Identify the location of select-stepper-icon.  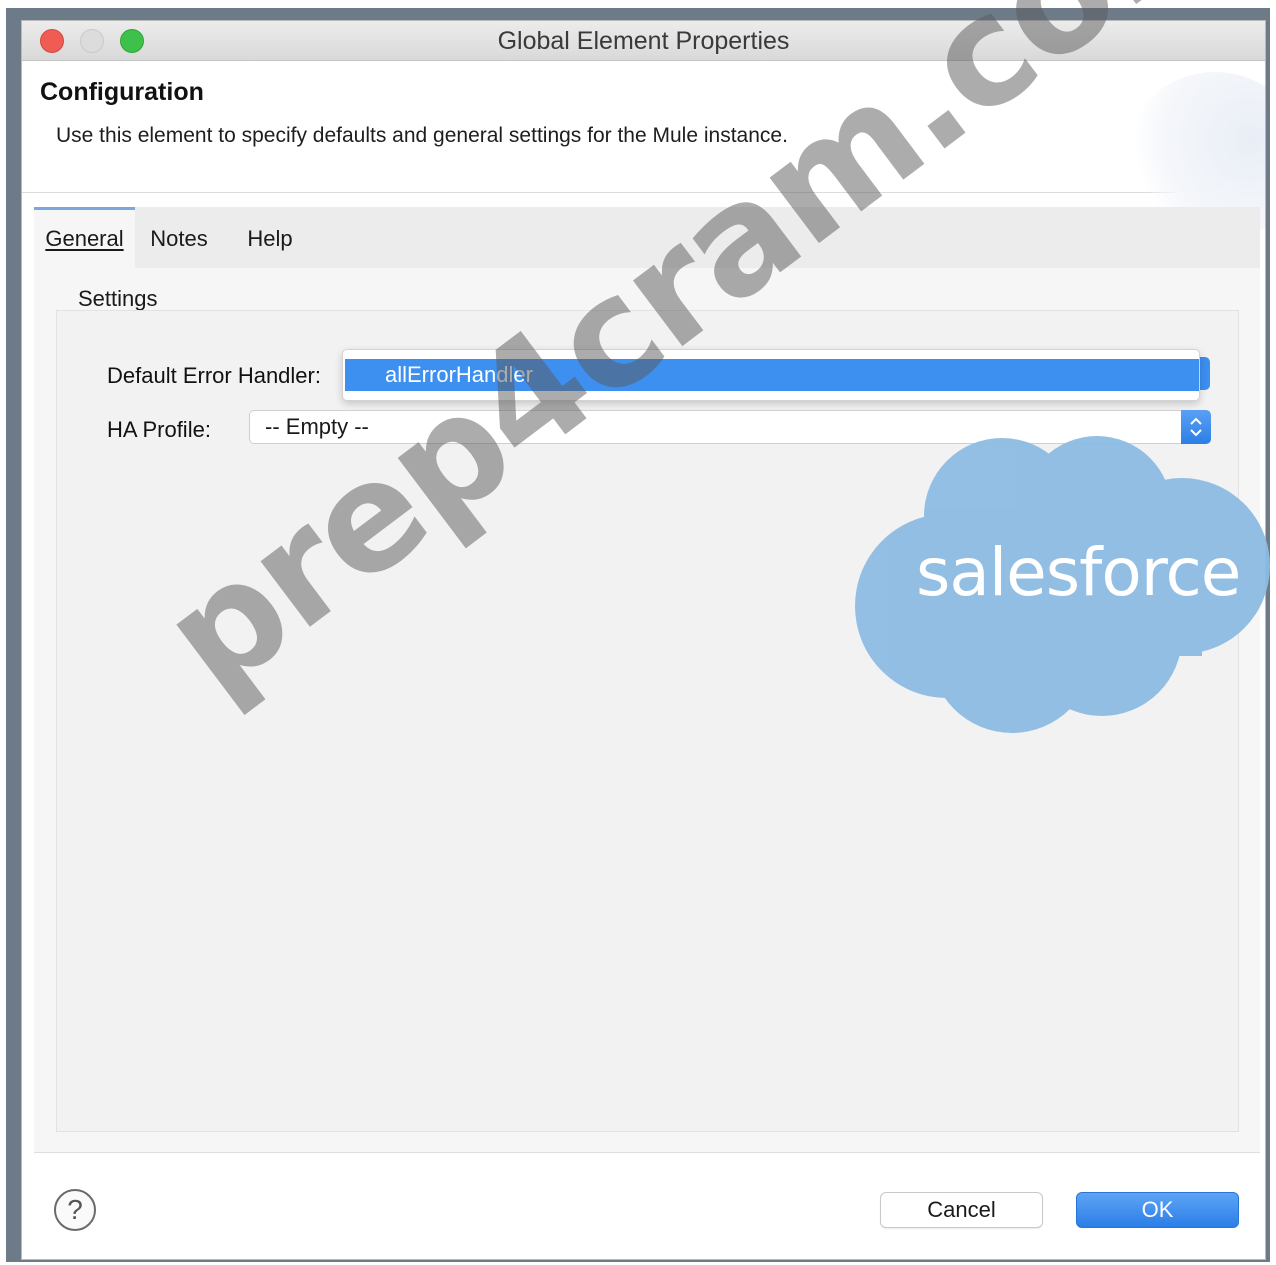
(1196, 427).